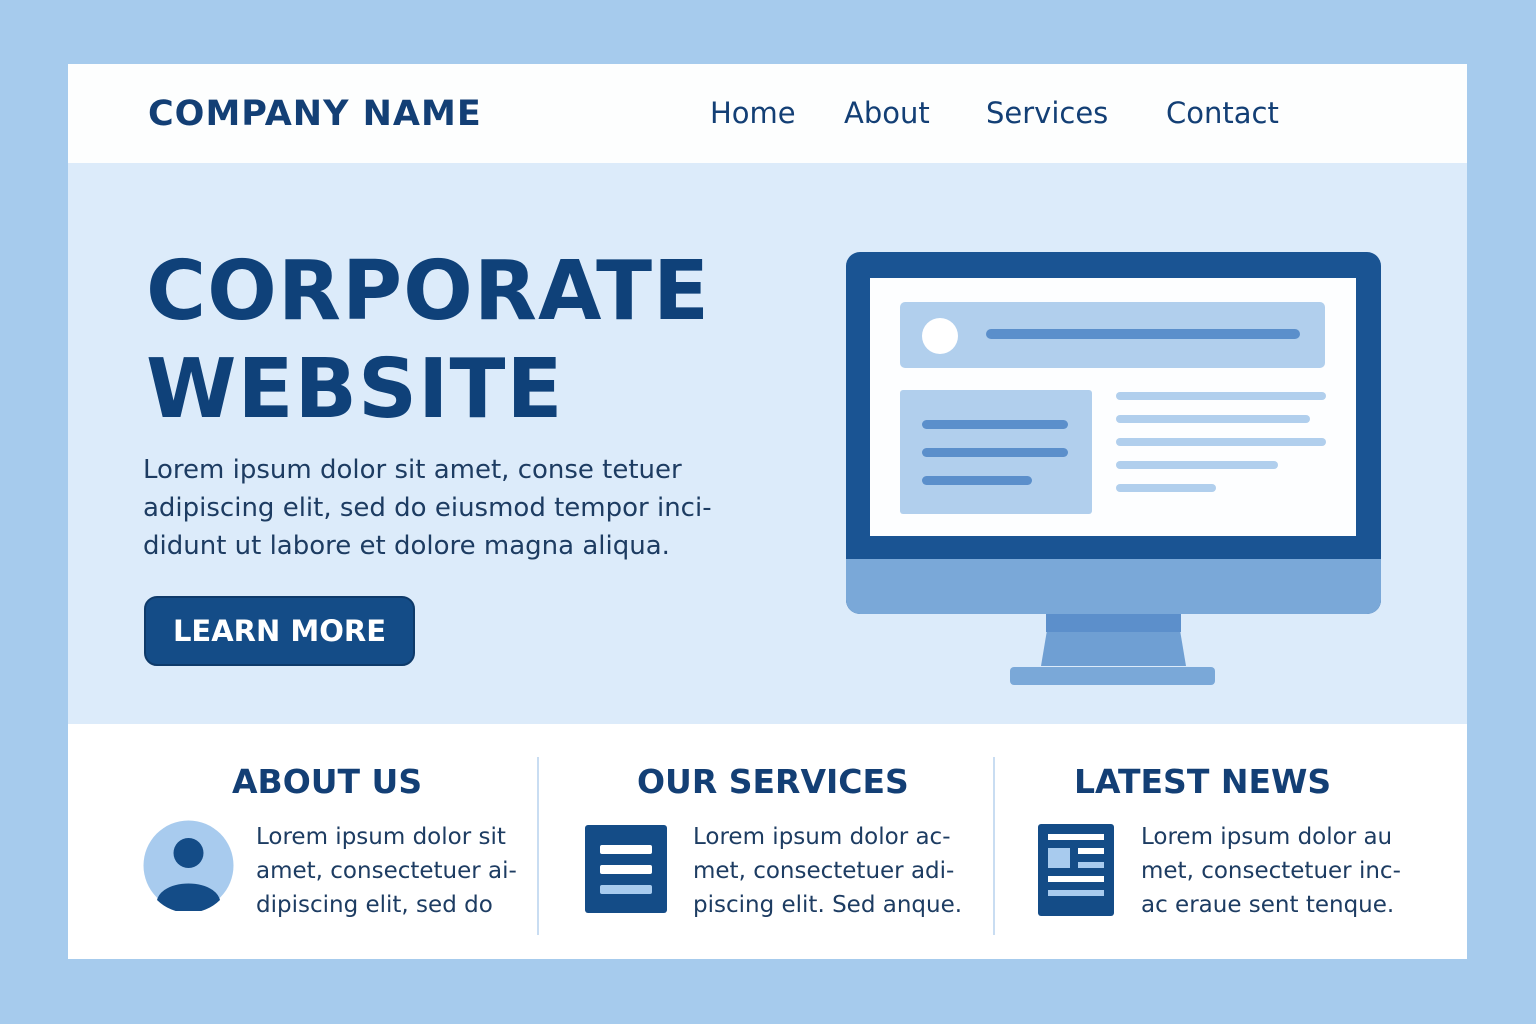 The width and height of the screenshot is (1536, 1024). I want to click on hero-title: CORPORATE WEBSITE, so click(428, 341).